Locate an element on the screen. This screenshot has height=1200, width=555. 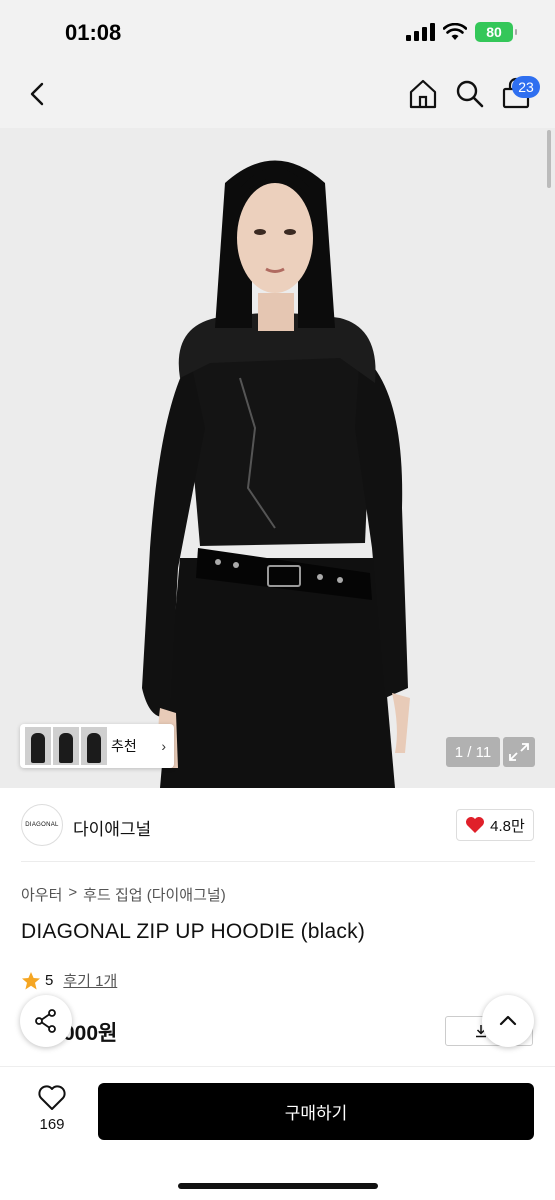
wishlist-button: 169 is located at coordinates (52, 1112).